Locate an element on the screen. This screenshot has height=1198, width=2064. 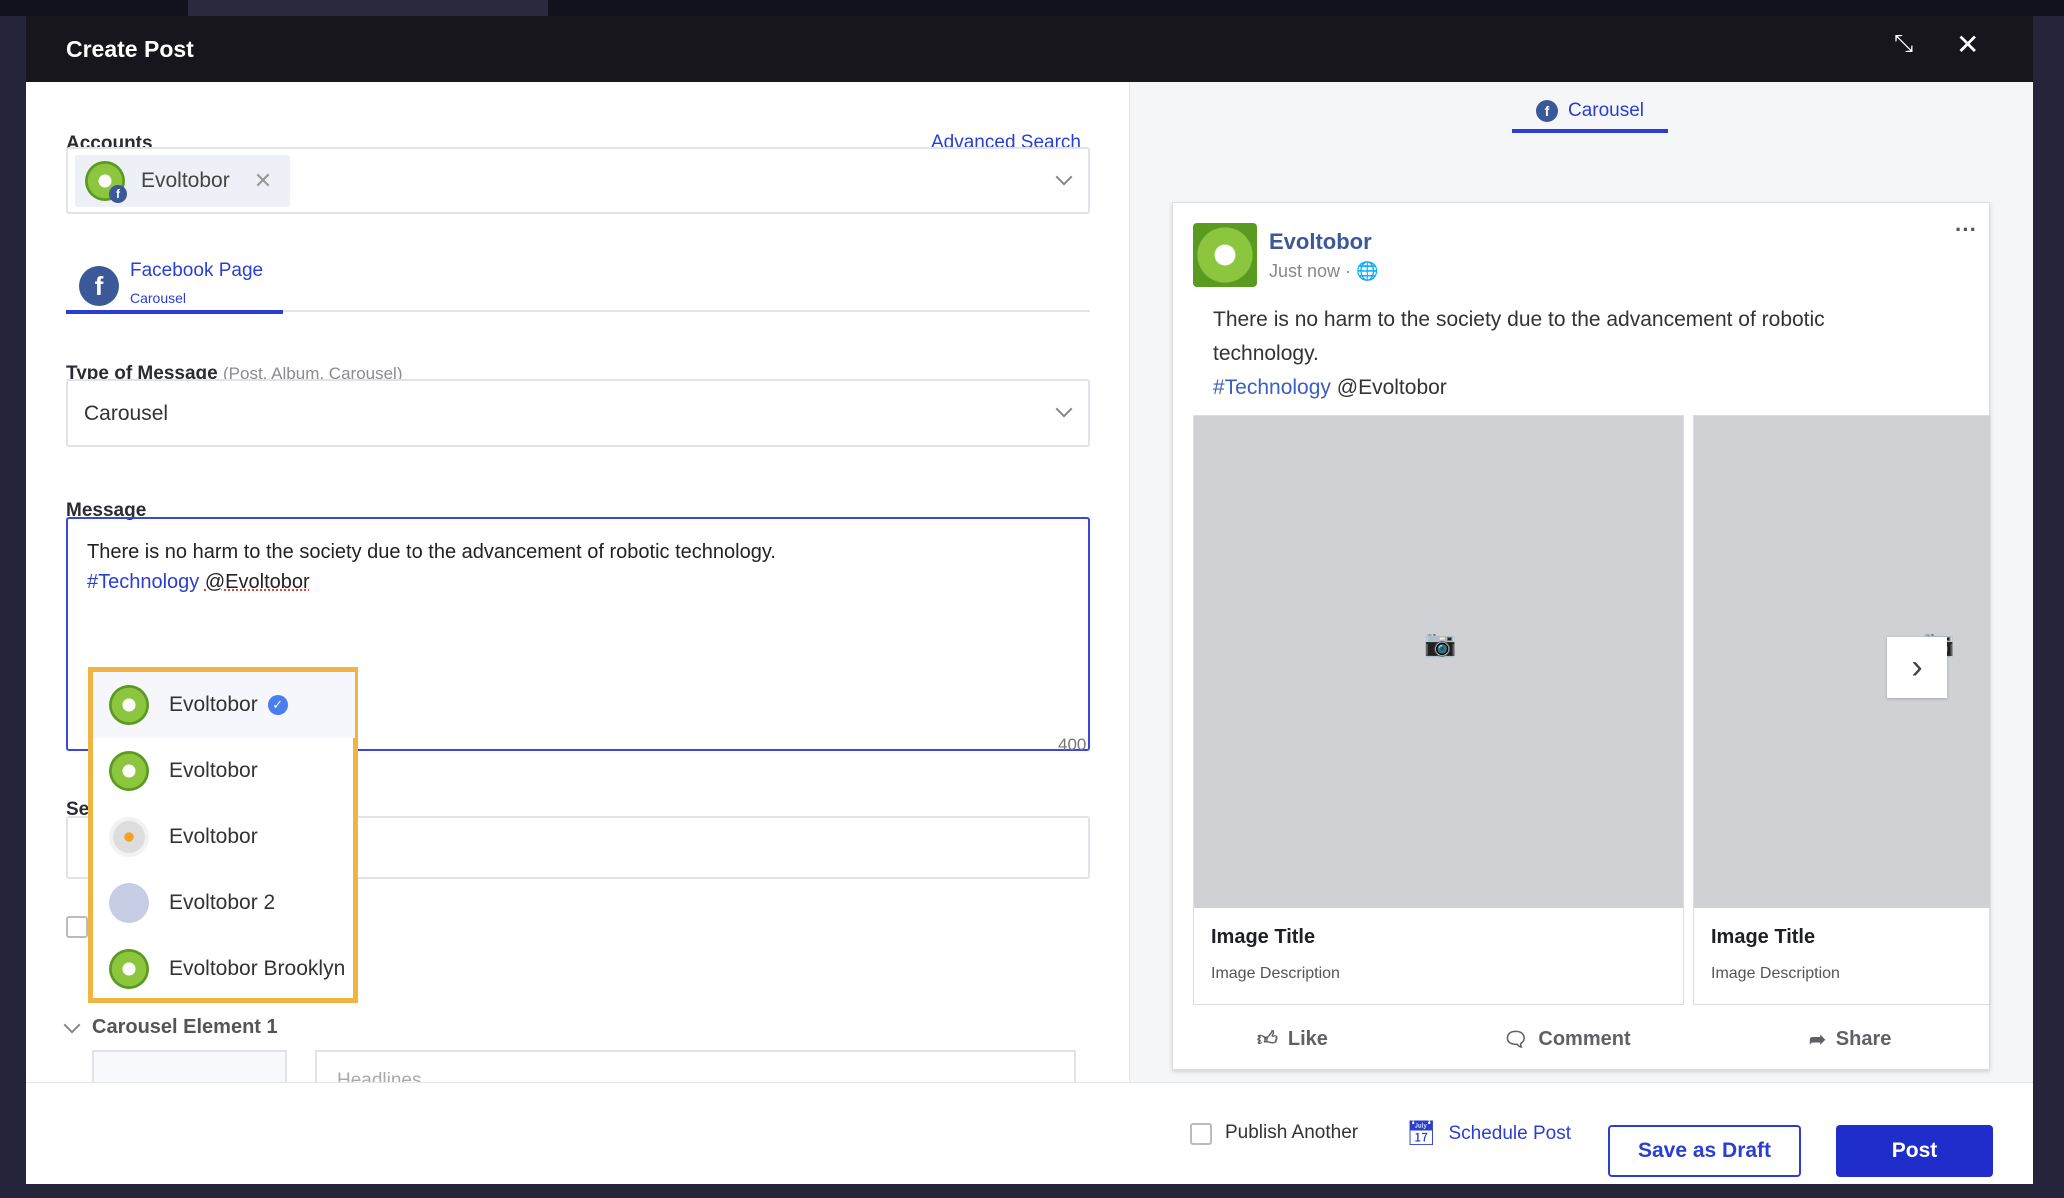
modal-title: Create Post is located at coordinates (130, 49).